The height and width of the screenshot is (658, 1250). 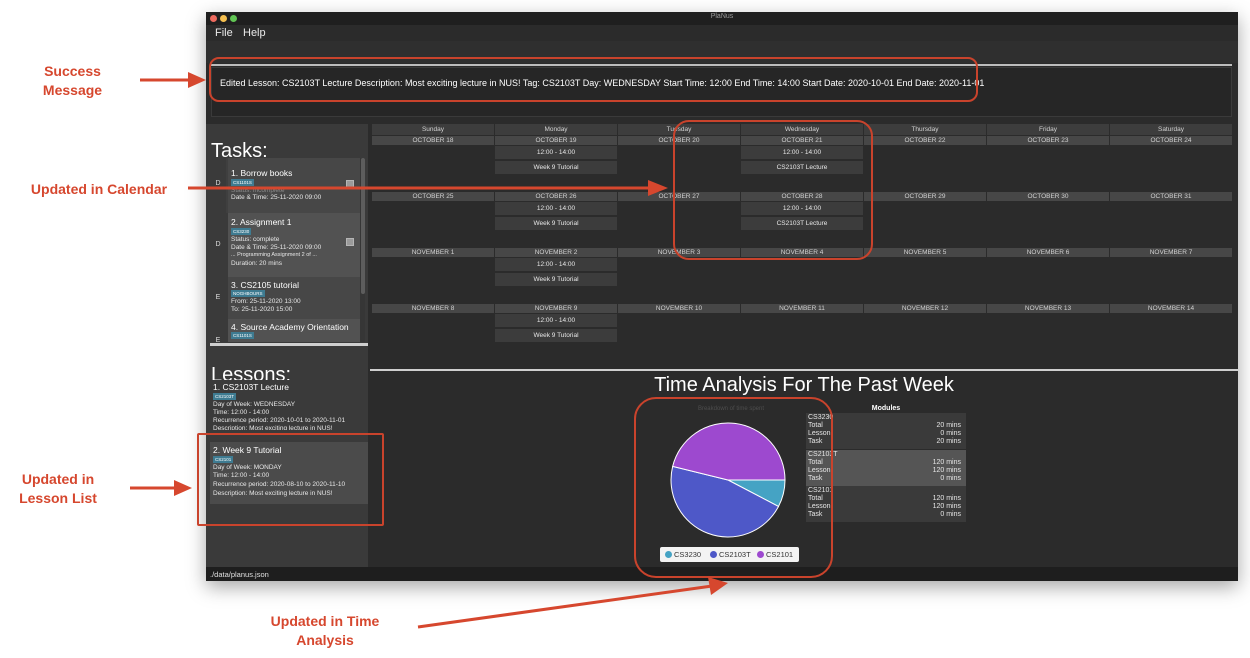 What do you see at coordinates (197, 80) in the screenshot?
I see `arrowhead-success` at bounding box center [197, 80].